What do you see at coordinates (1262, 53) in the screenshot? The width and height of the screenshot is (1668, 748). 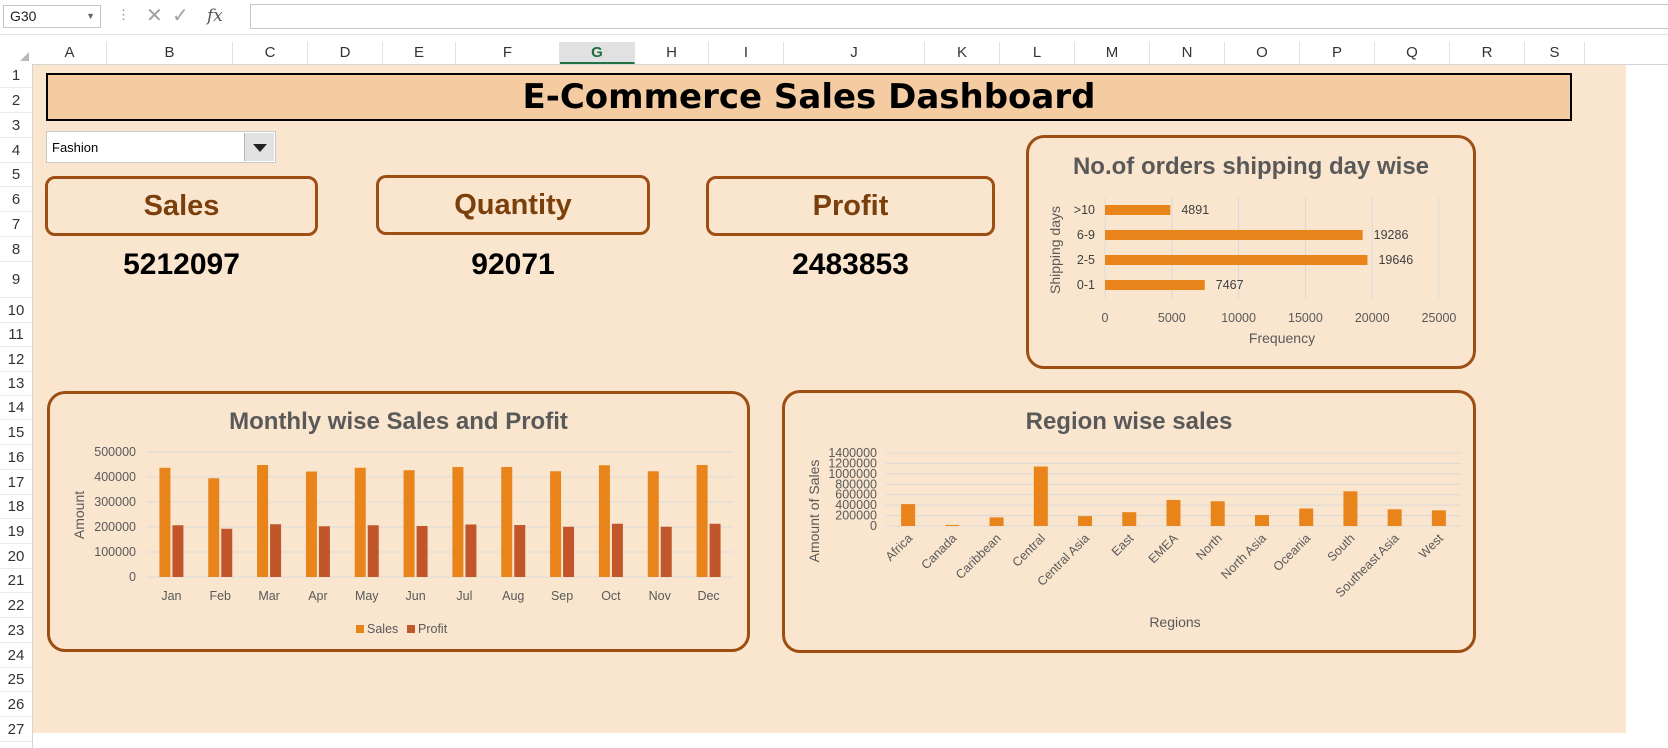 I see `column-header-o: O` at bounding box center [1262, 53].